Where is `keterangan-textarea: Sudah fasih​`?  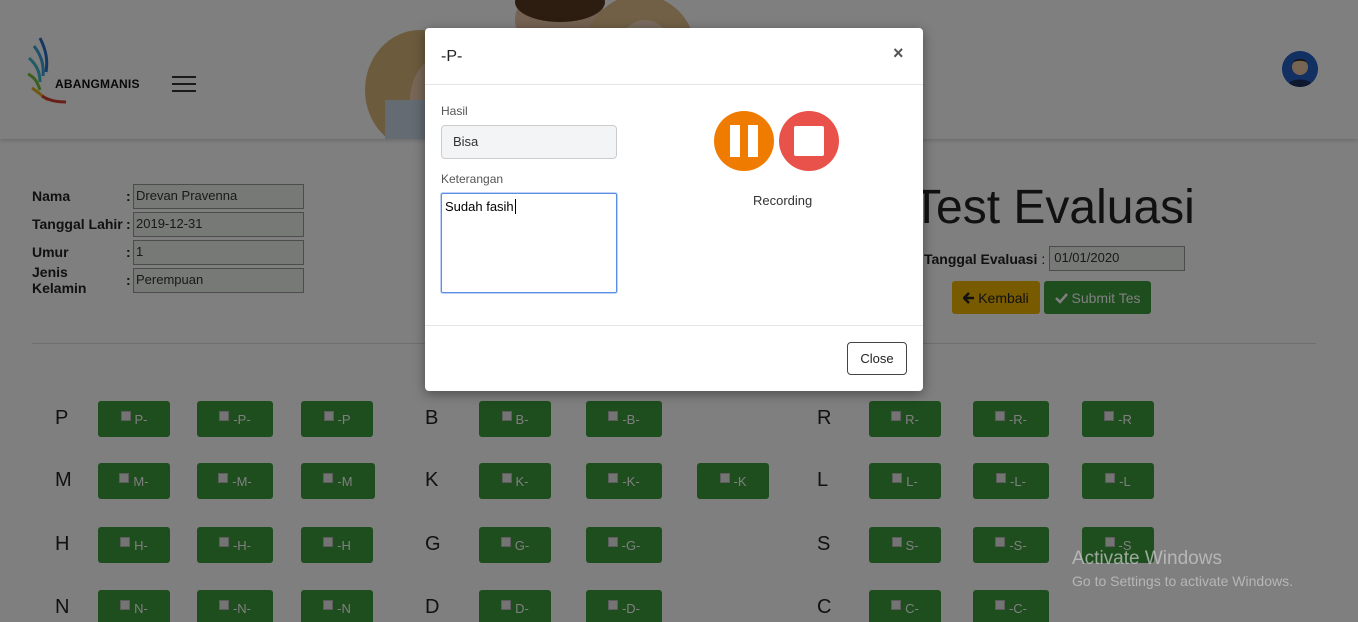 keterangan-textarea: Sudah fasih​ is located at coordinates (529, 243).